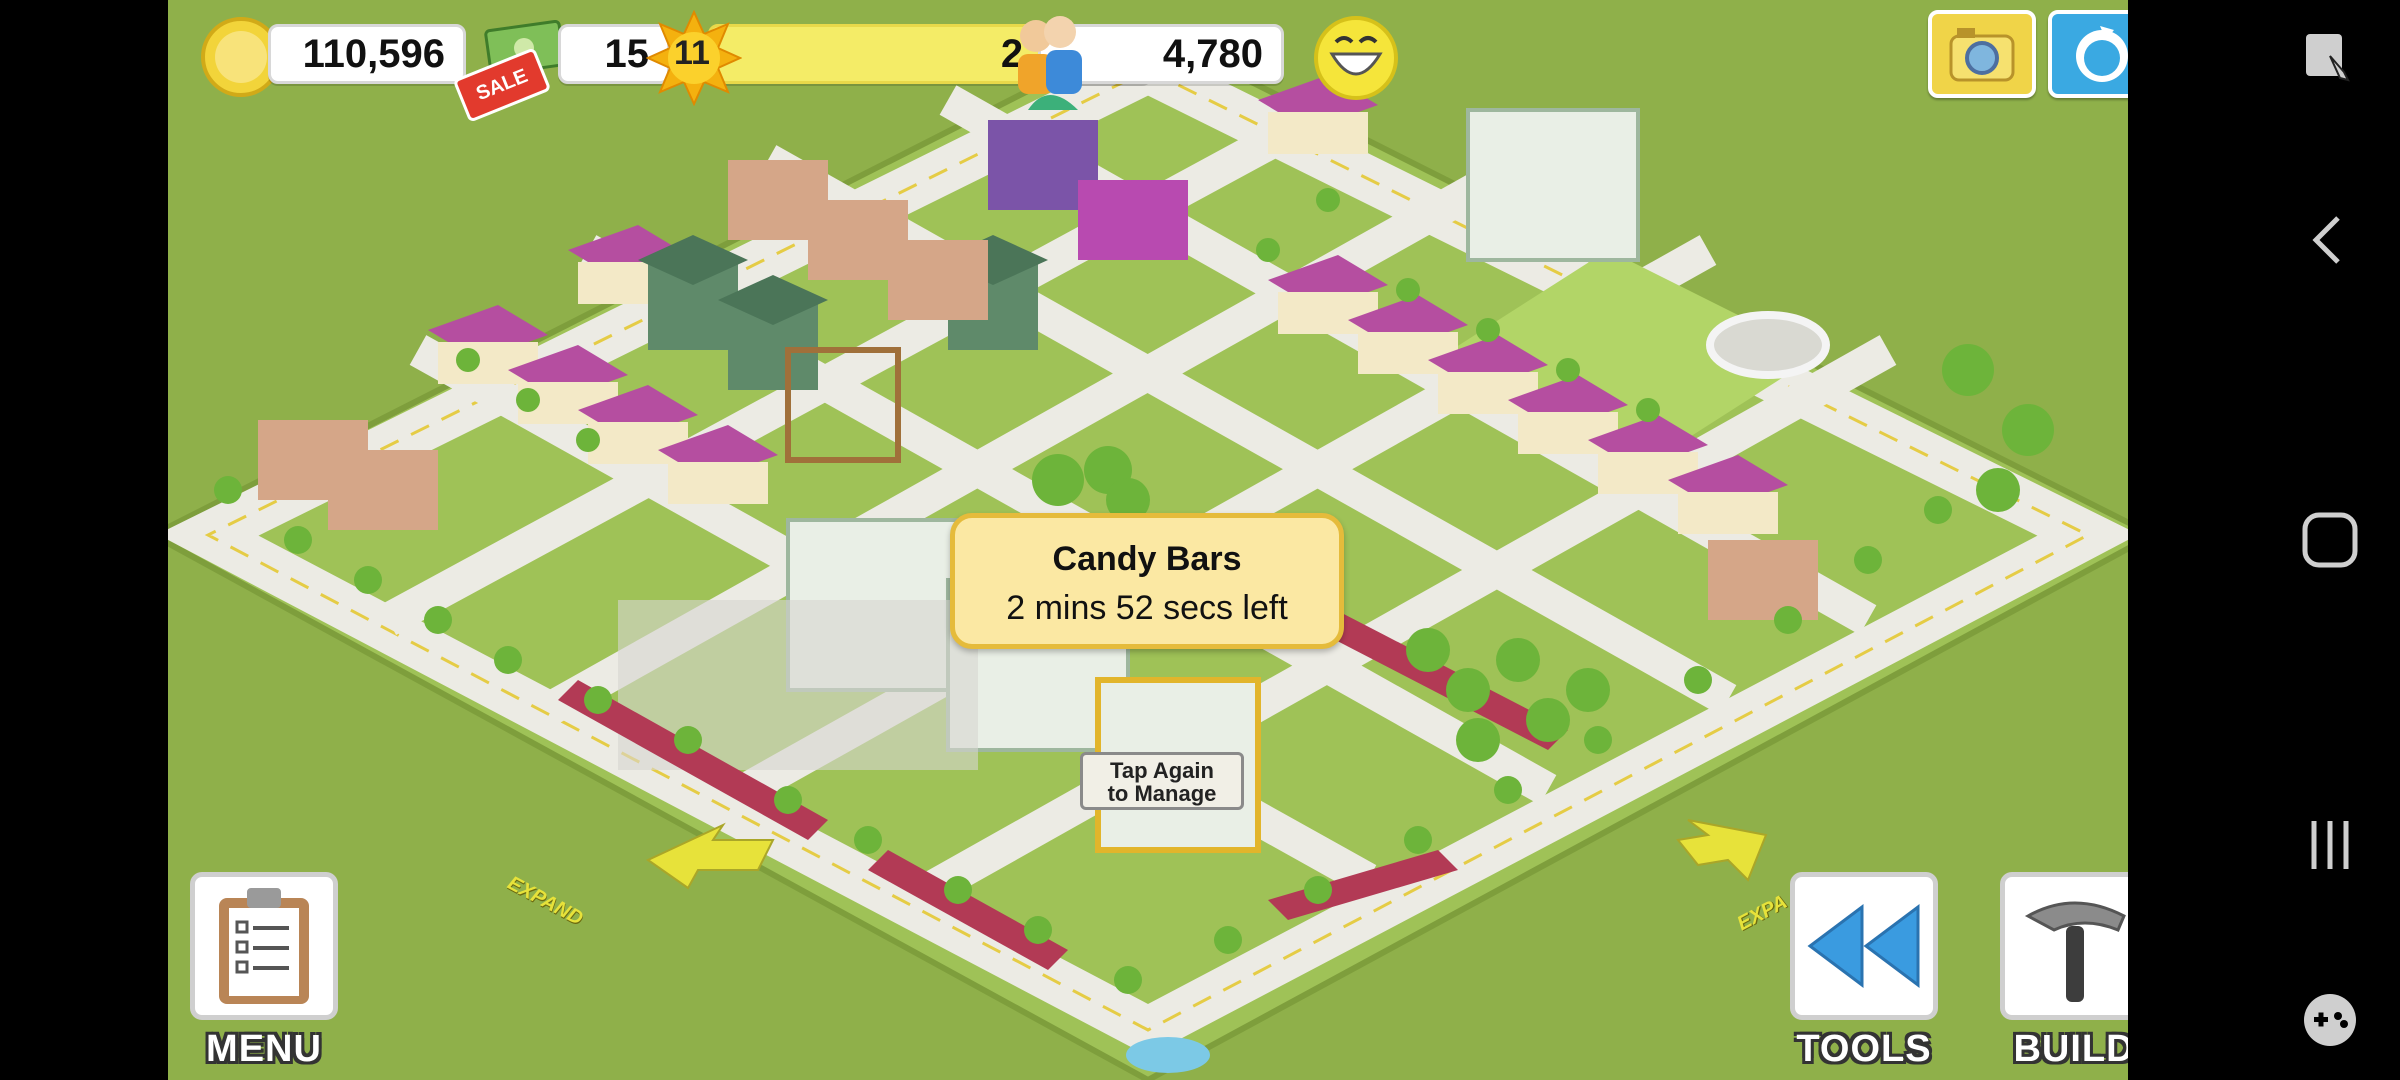  I want to click on camera-icon, so click(1982, 55).